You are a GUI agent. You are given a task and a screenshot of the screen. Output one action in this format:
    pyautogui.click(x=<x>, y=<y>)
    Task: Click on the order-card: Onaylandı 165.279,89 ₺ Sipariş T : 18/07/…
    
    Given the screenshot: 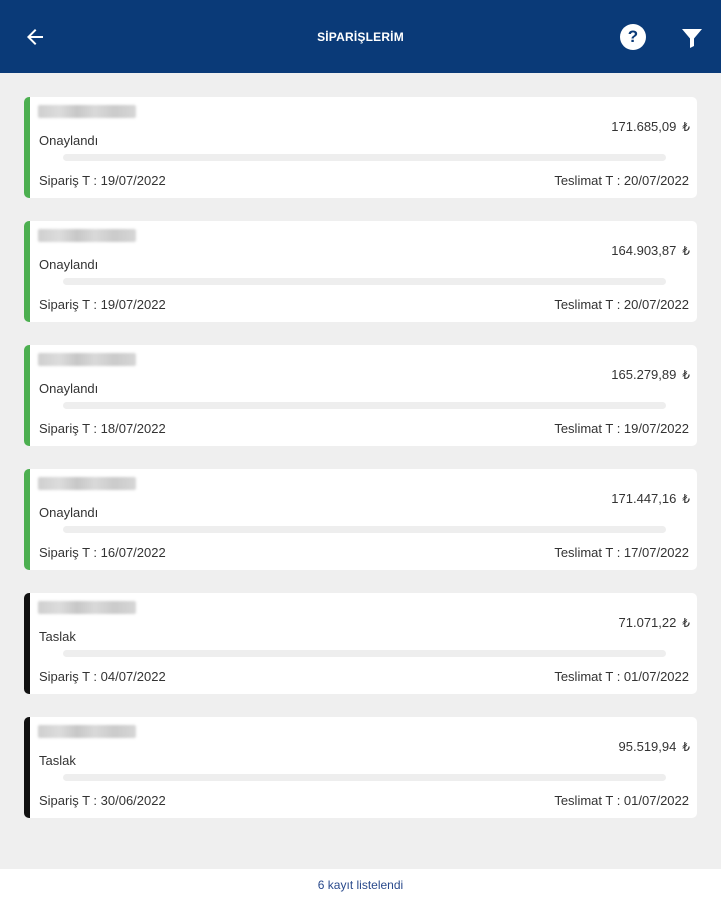 What is the action you would take?
    pyautogui.click(x=360, y=395)
    